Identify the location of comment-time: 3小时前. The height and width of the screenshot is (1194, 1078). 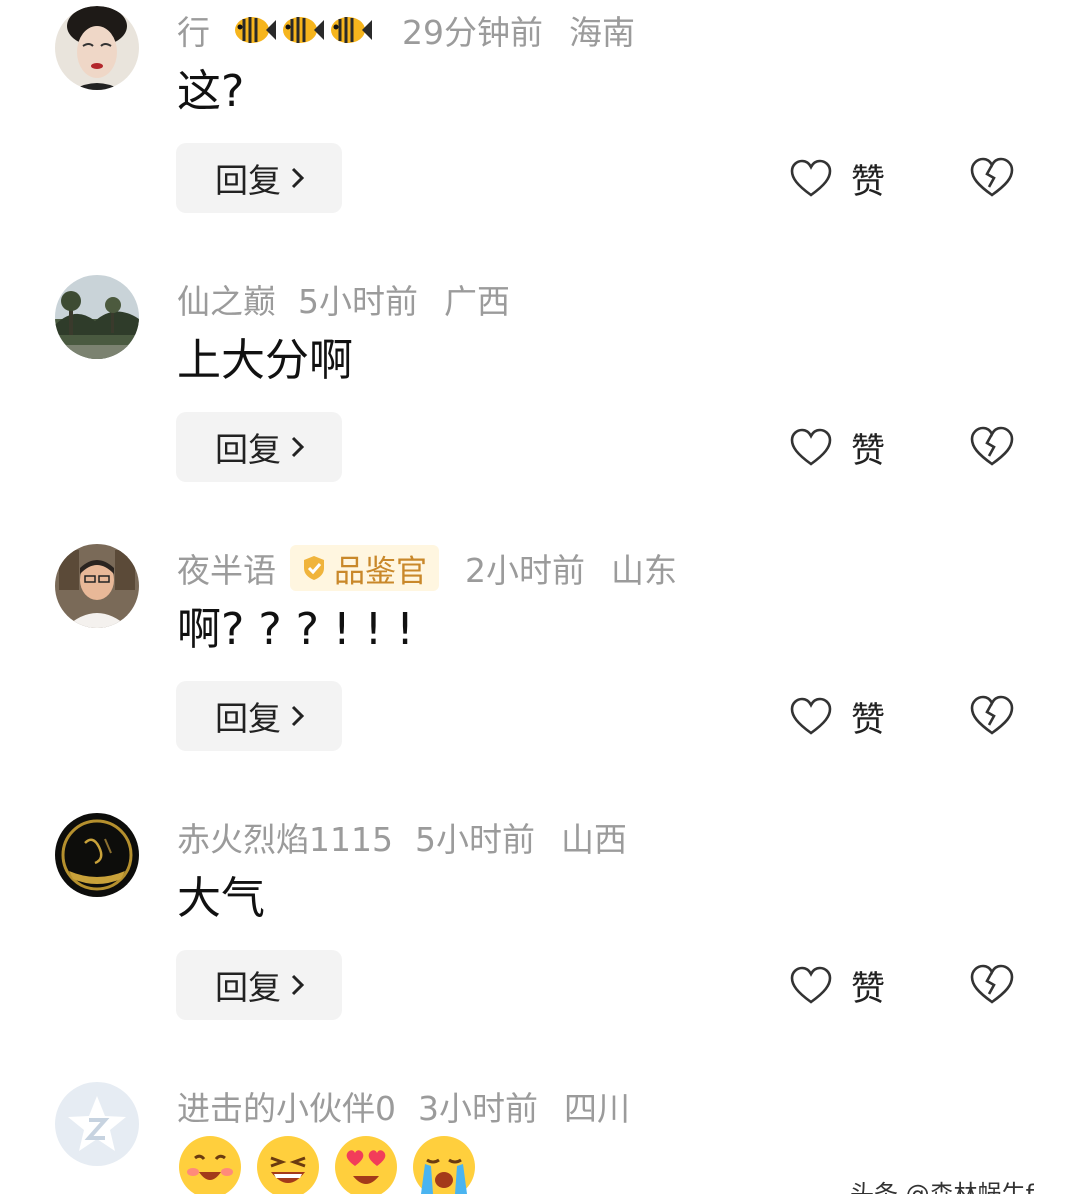
(478, 1108).